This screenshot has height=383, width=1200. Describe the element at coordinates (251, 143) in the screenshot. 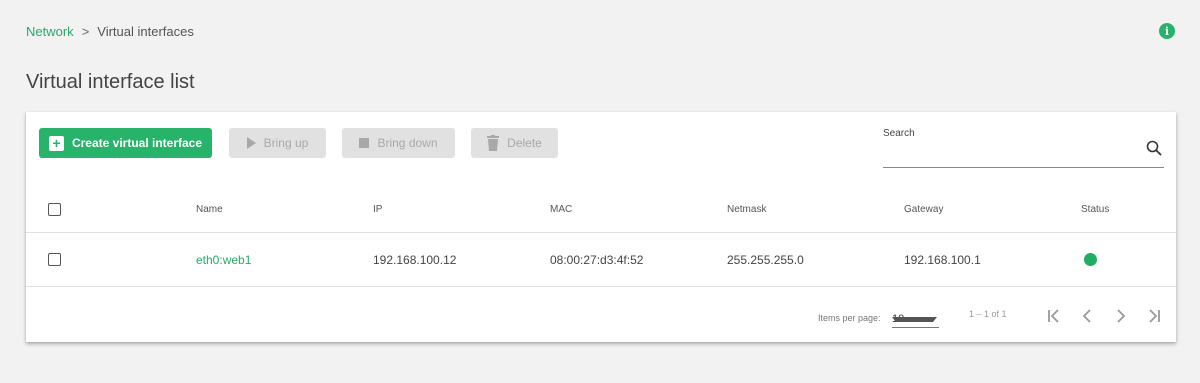

I see `play-icon` at that location.